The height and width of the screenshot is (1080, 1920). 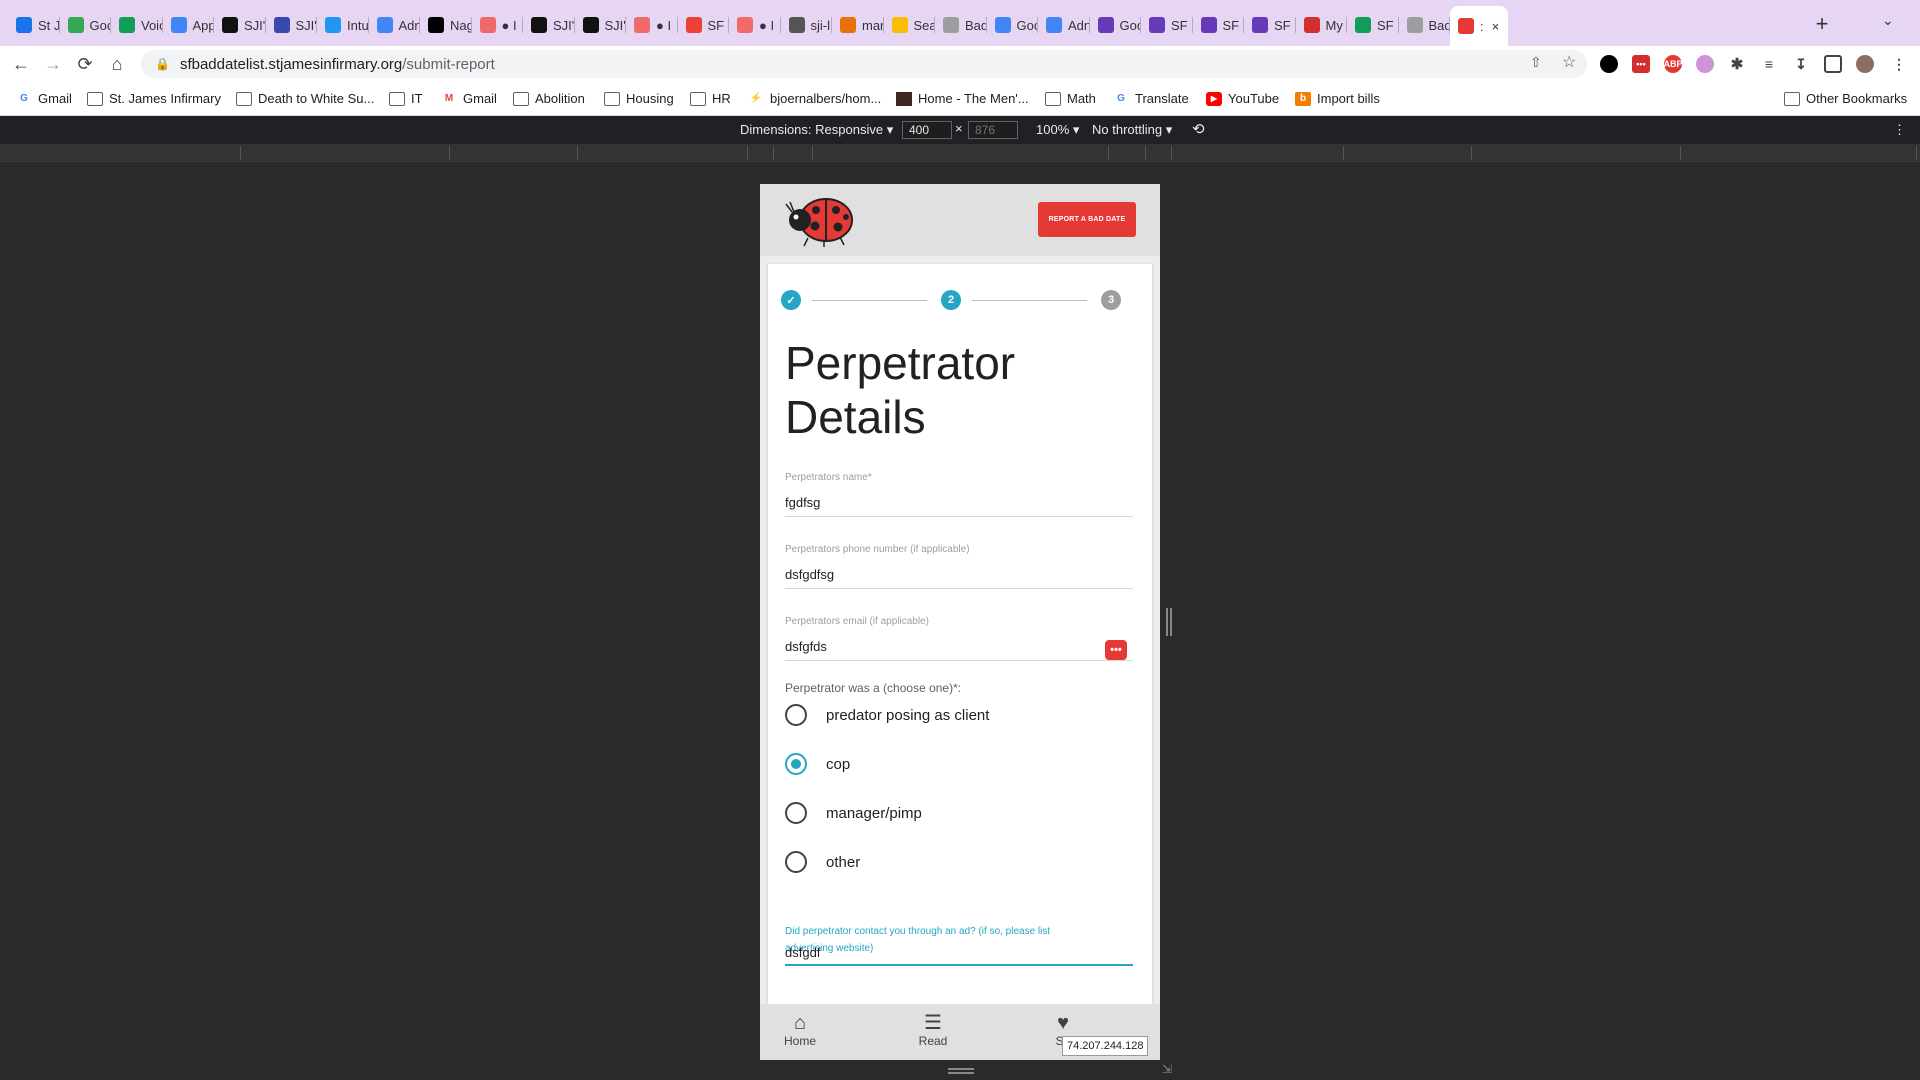 I want to click on perpetrator-phone-input: dsfgdfsg, so click(x=959, y=578).